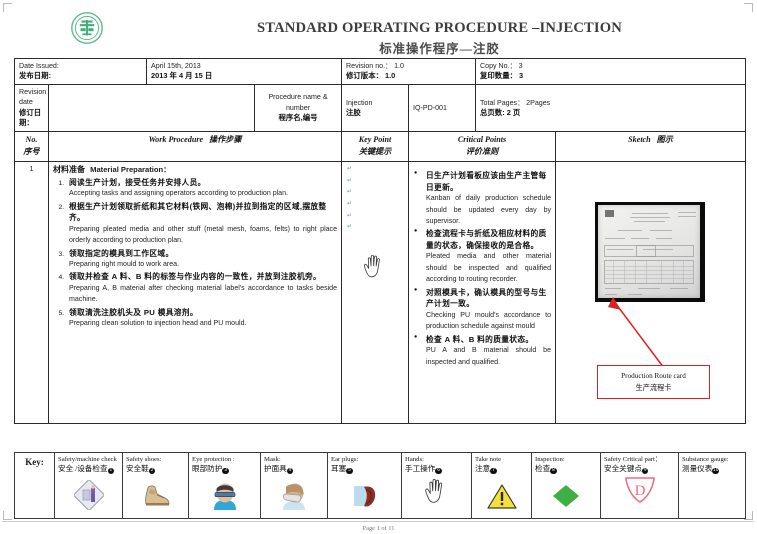 This screenshot has width=757, height=534. What do you see at coordinates (130, 170) in the screenshot?
I see `section-title-en: Material Preparation：` at bounding box center [130, 170].